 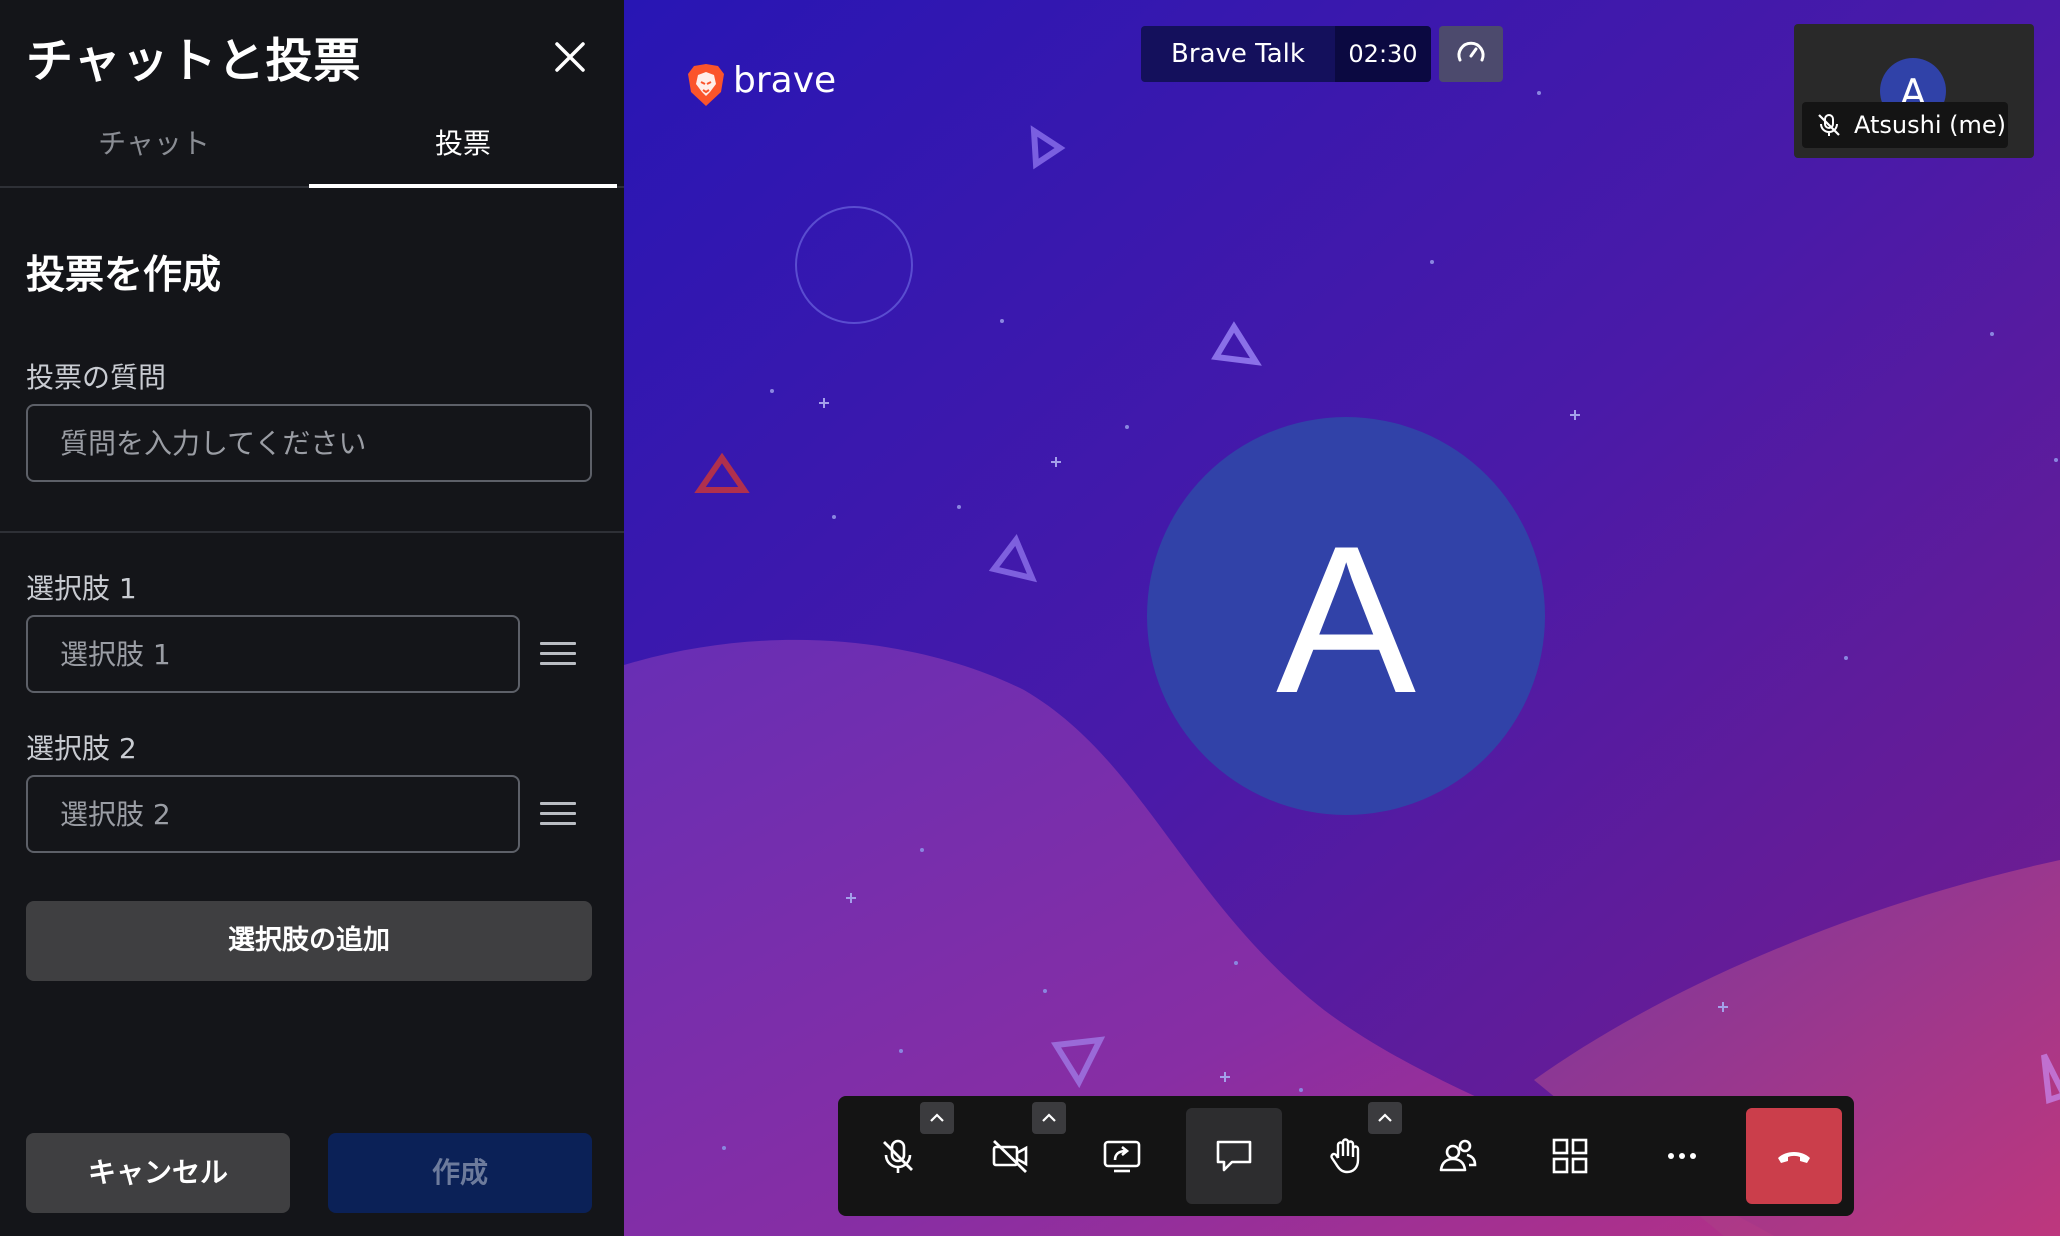 I want to click on cancel-button: キャンセル, so click(x=158, y=1173).